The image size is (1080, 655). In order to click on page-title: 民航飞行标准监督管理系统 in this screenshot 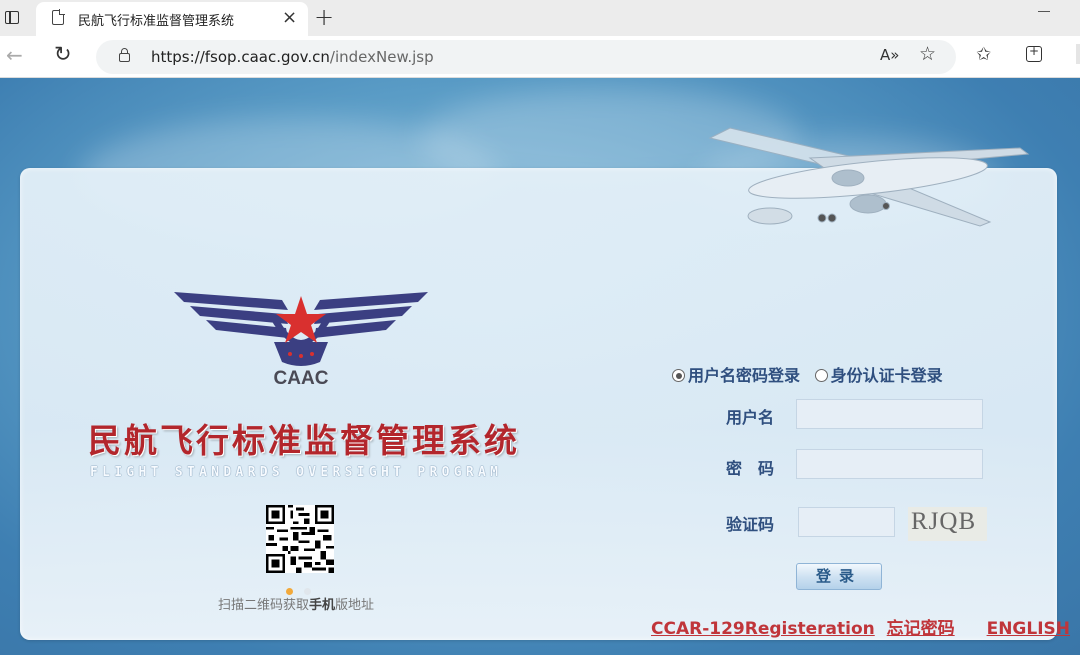, I will do `click(304, 440)`.